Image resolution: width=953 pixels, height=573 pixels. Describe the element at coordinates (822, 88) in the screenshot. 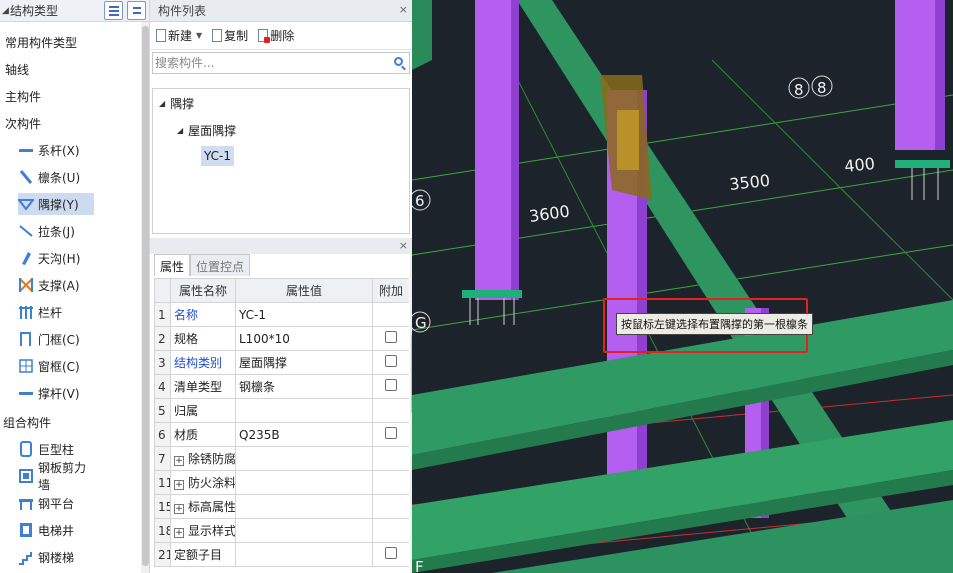

I see `axis-label: 8` at that location.